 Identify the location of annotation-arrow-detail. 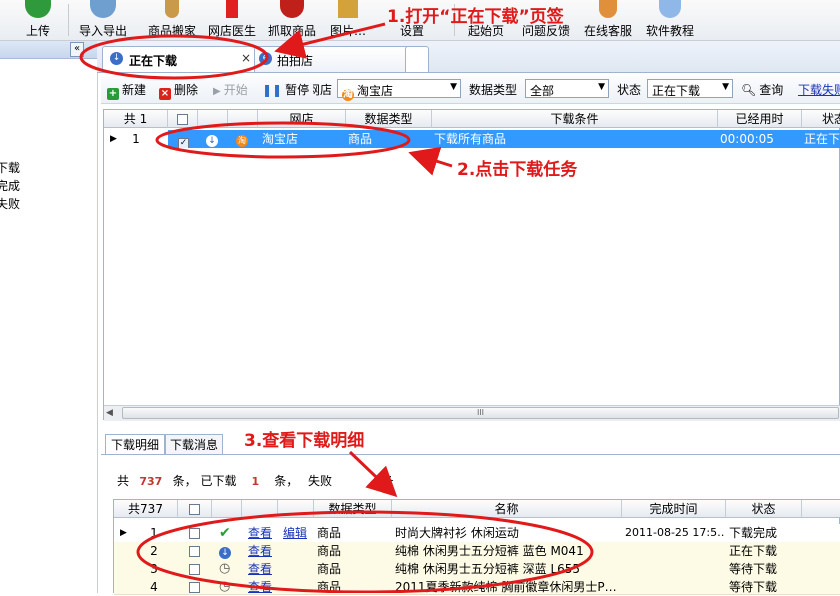
(373, 474).